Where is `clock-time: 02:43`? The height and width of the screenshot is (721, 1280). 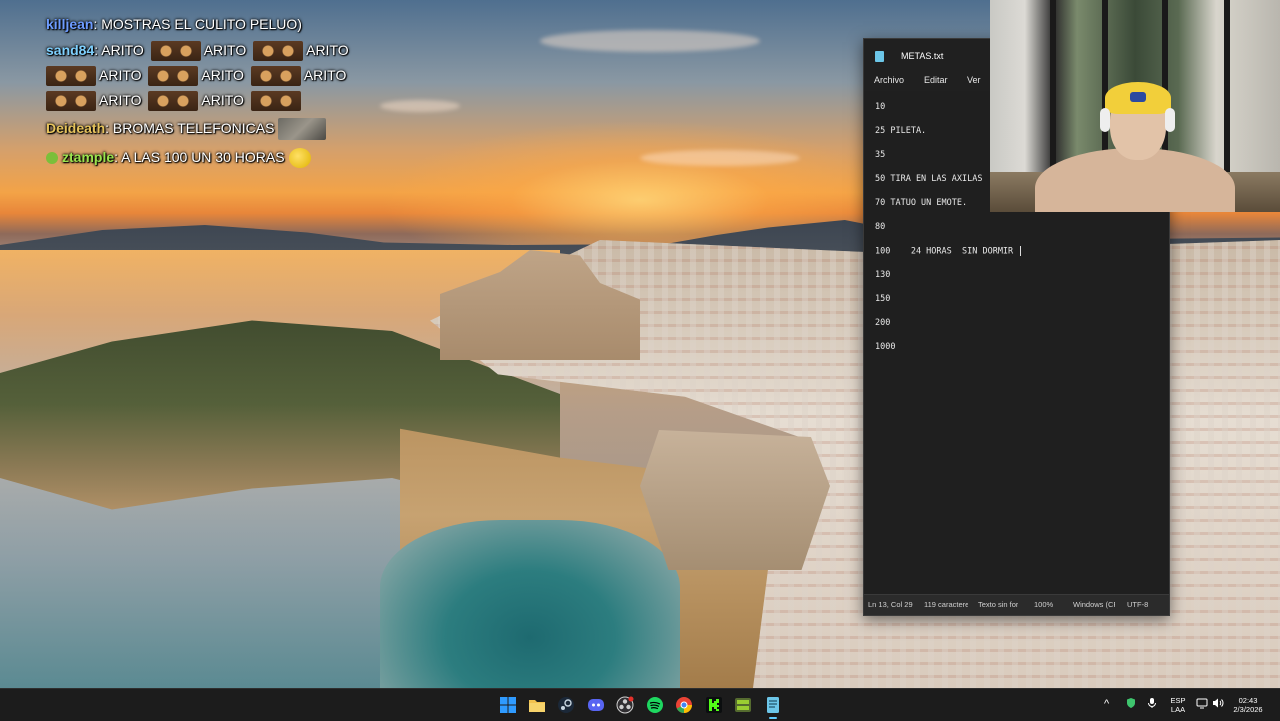 clock-time: 02:43 is located at coordinates (1248, 700).